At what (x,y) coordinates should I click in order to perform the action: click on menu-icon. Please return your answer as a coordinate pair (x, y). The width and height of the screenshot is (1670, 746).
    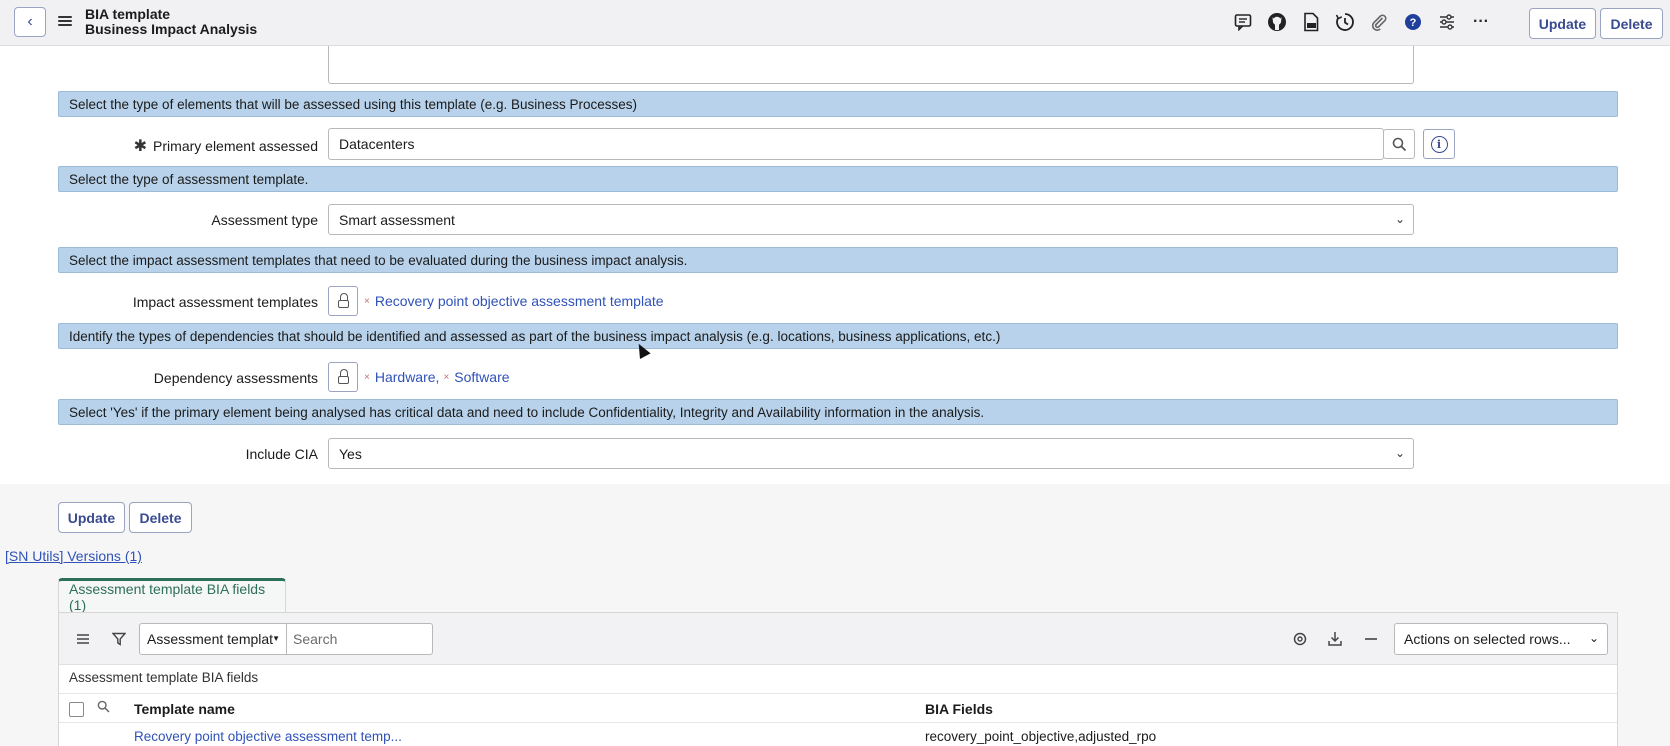
    Looking at the image, I should click on (65, 21).